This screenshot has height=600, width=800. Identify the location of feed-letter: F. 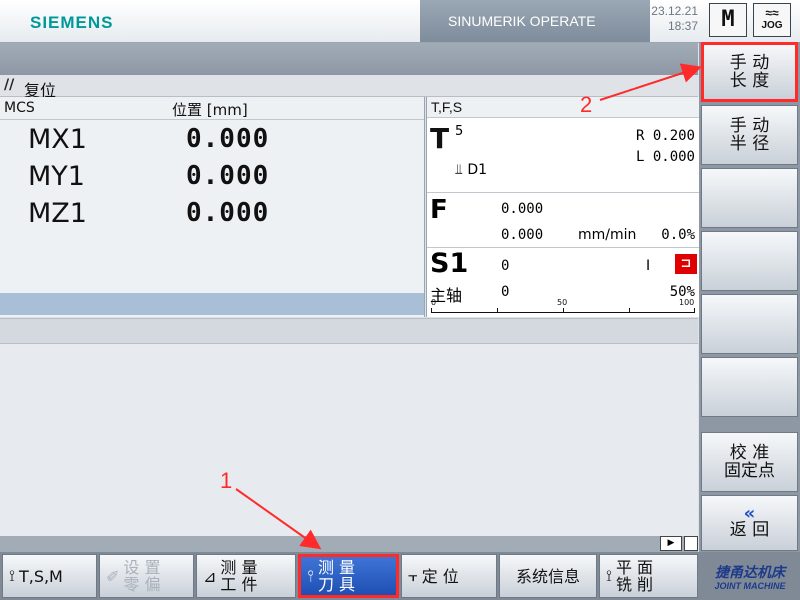
(439, 210).